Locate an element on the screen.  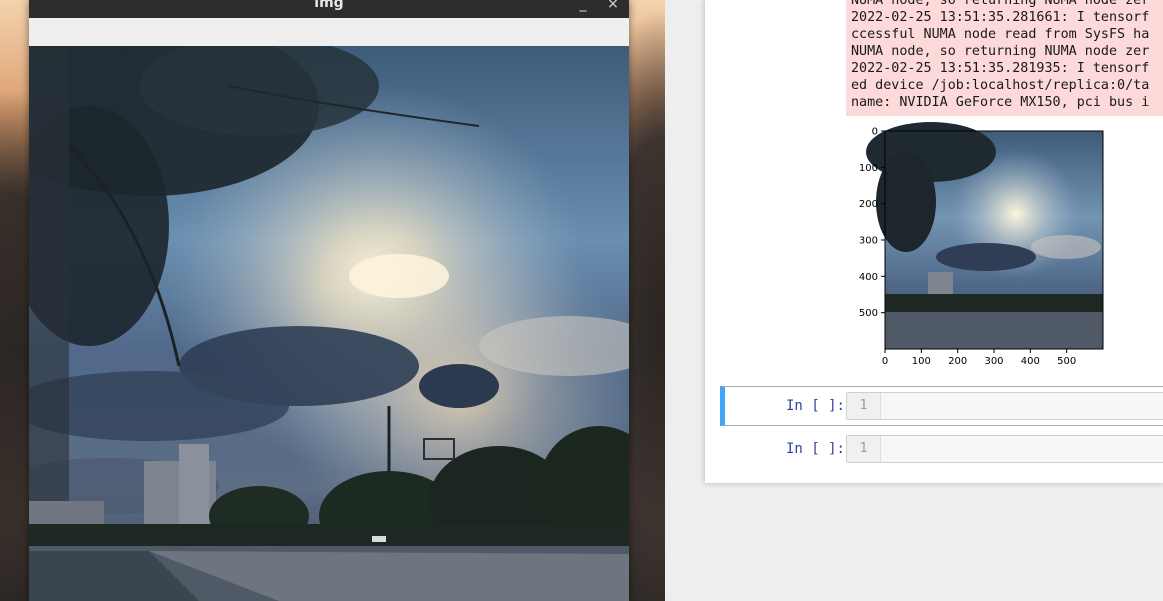
y-tick-label: 100 is located at coordinates (868, 168).